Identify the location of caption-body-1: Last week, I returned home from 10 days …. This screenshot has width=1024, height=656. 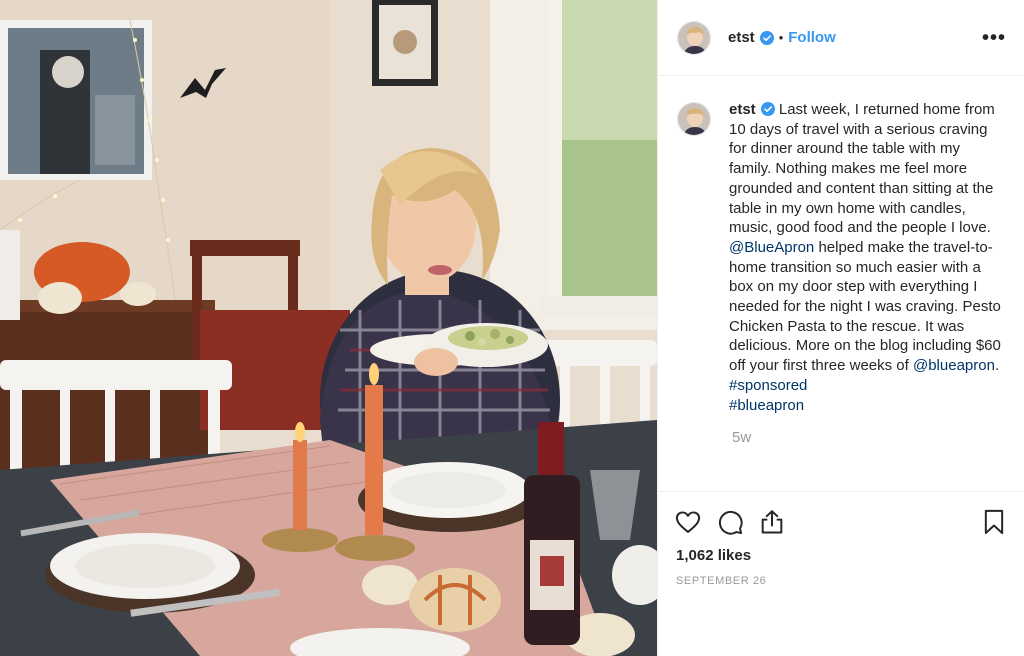
(862, 169).